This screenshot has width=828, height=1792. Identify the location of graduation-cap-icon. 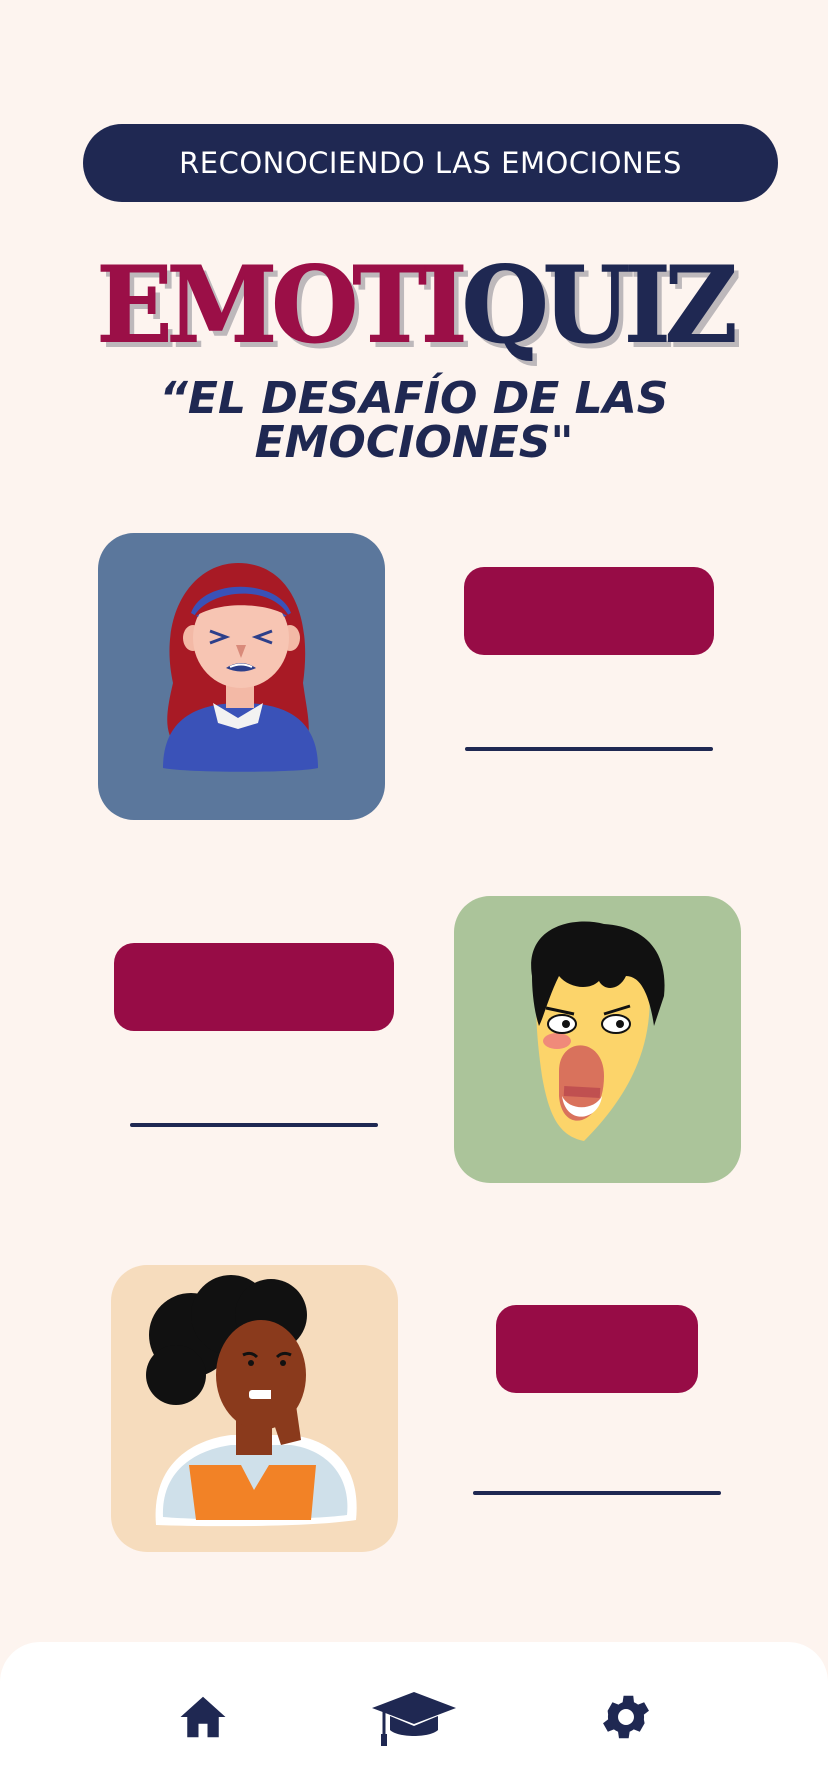
(414, 1719).